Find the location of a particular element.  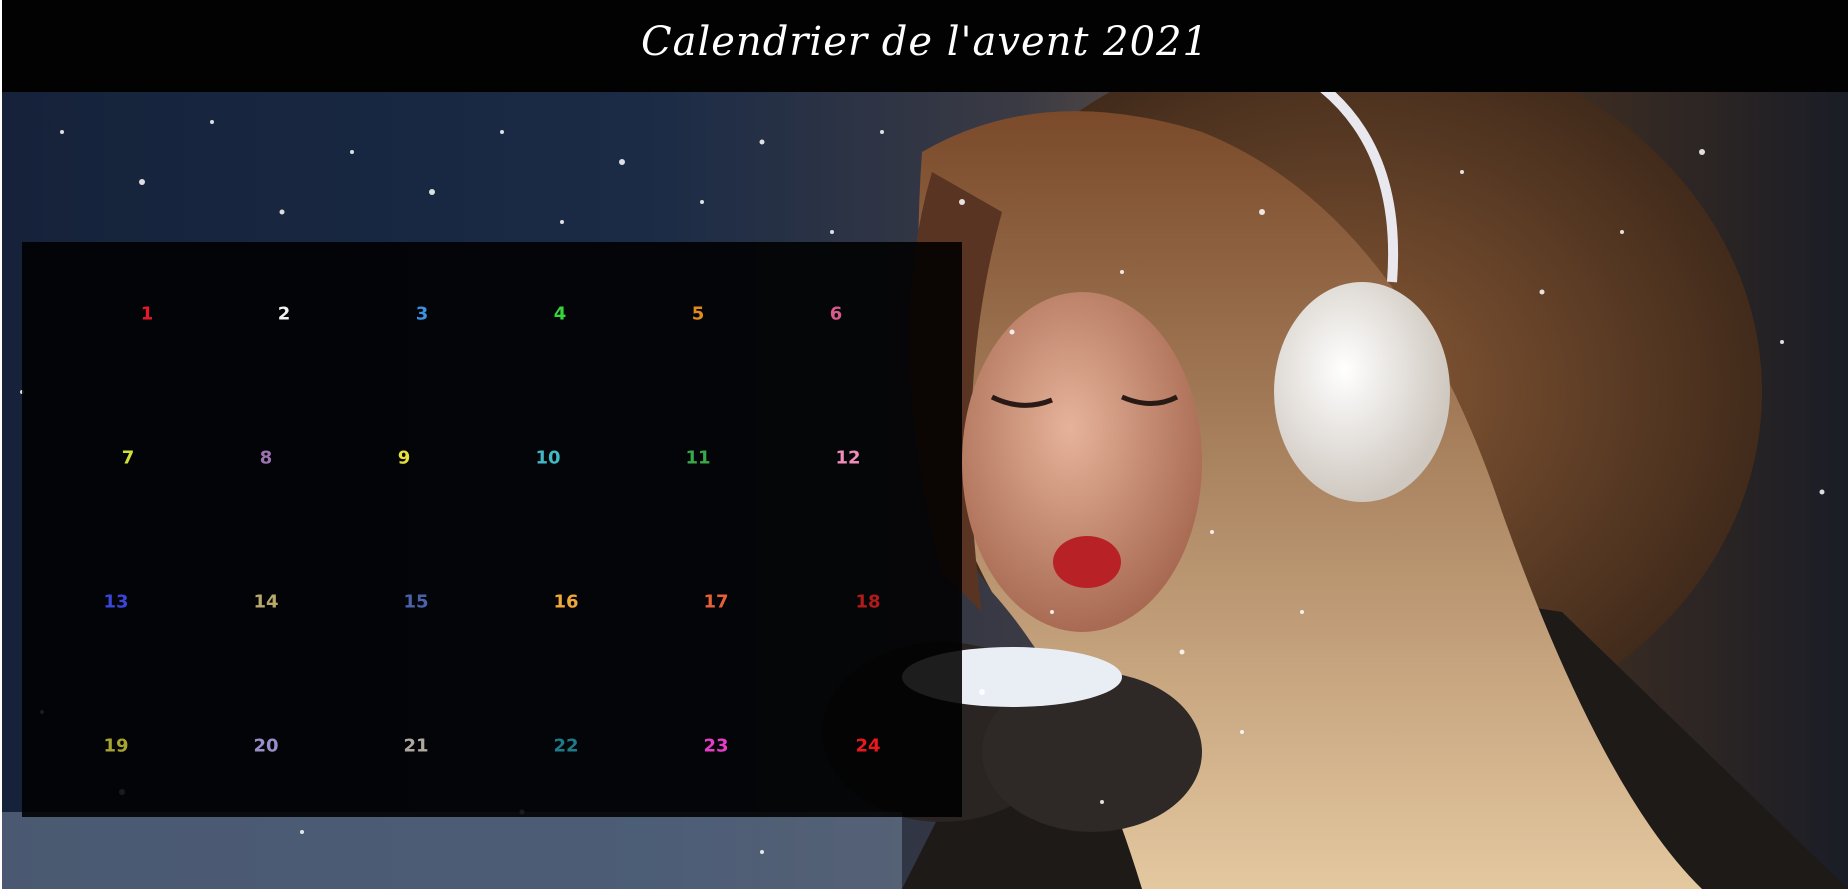

calendar-day-8: 8 is located at coordinates (266, 458).